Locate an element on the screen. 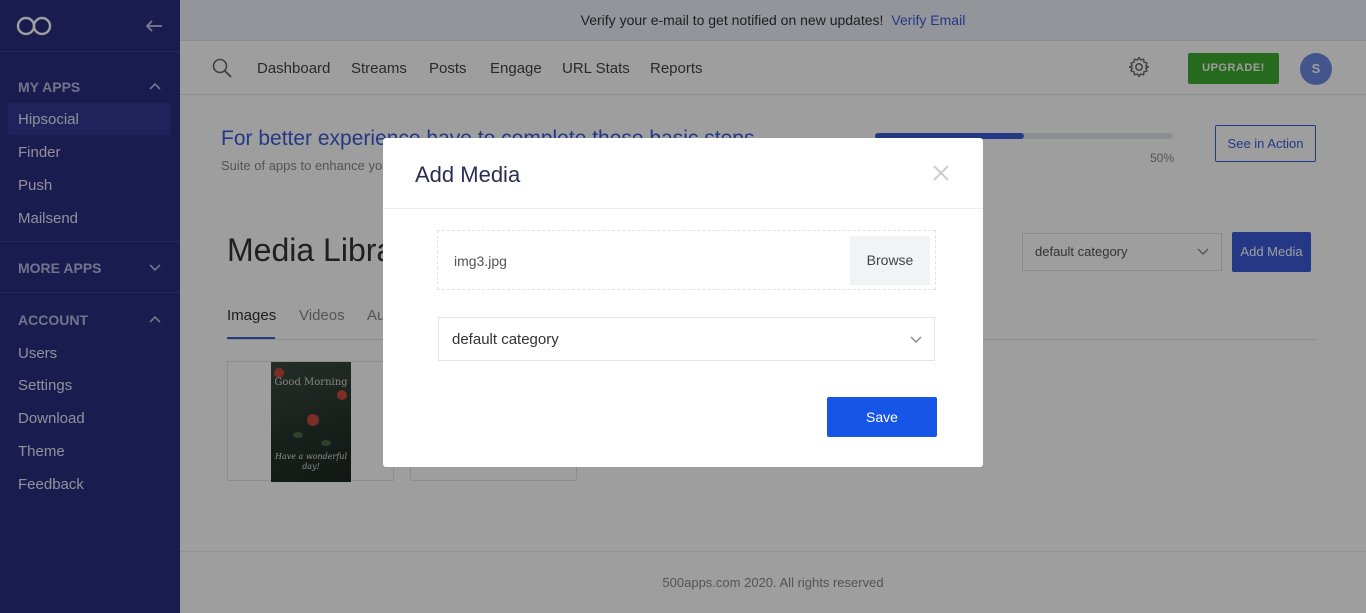 The image size is (1366, 613). close-icon is located at coordinates (941, 173).